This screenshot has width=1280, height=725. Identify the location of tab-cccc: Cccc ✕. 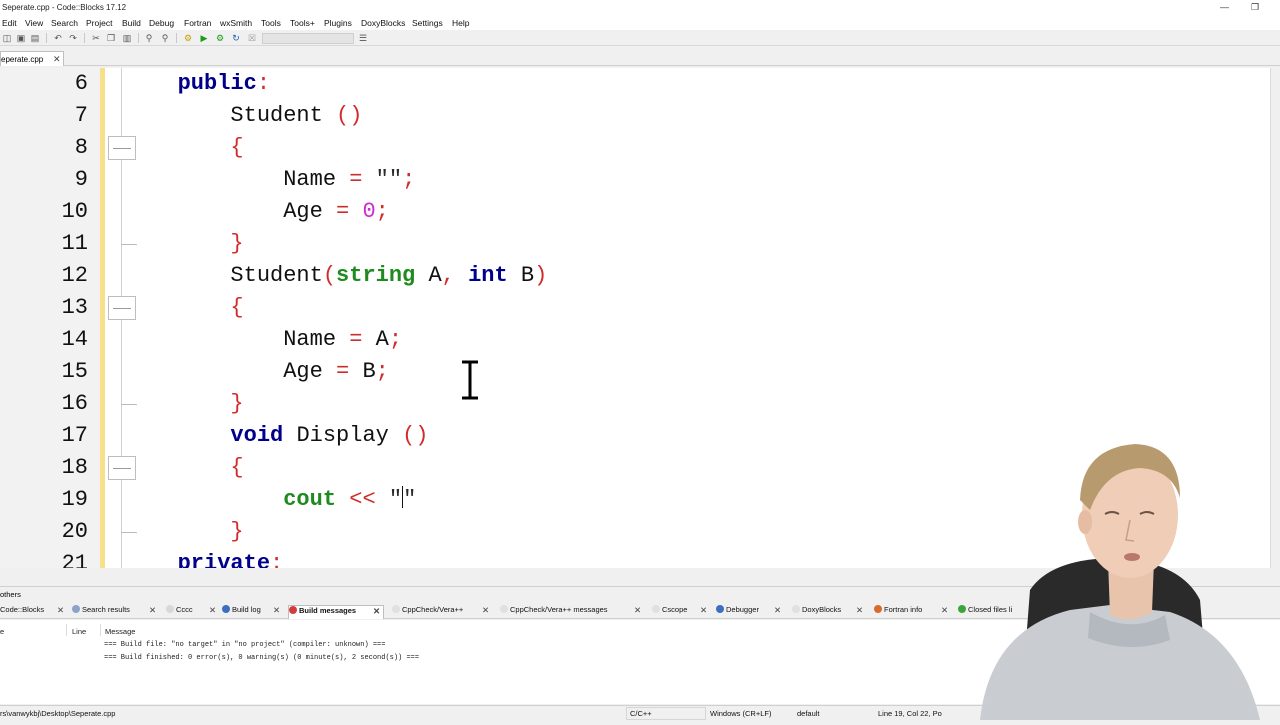
(192, 612).